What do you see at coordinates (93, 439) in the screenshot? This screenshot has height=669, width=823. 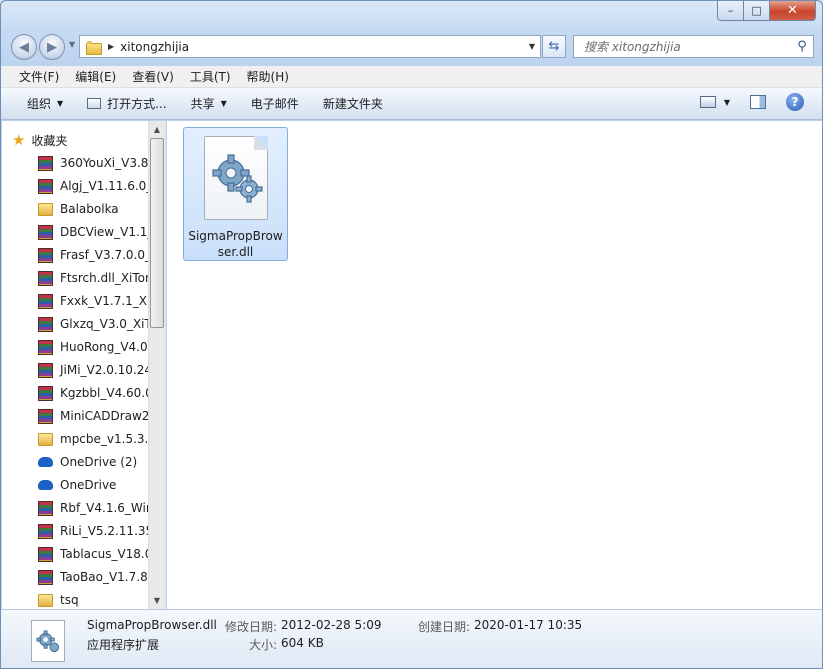 I see `nav-item: mpcbe_v1.5.3.4` at bounding box center [93, 439].